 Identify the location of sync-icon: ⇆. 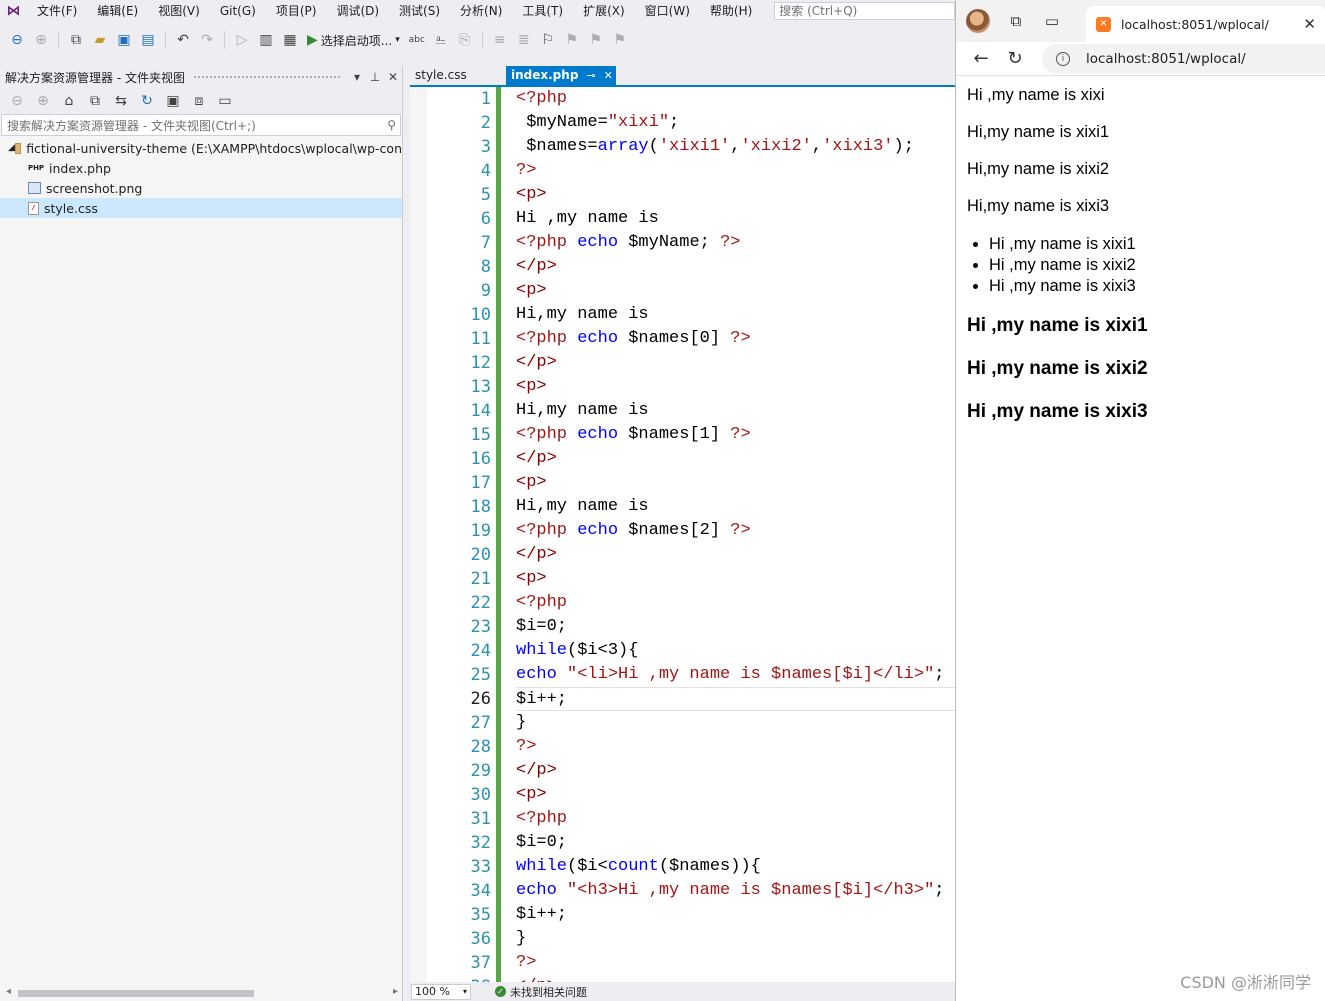
(121, 101).